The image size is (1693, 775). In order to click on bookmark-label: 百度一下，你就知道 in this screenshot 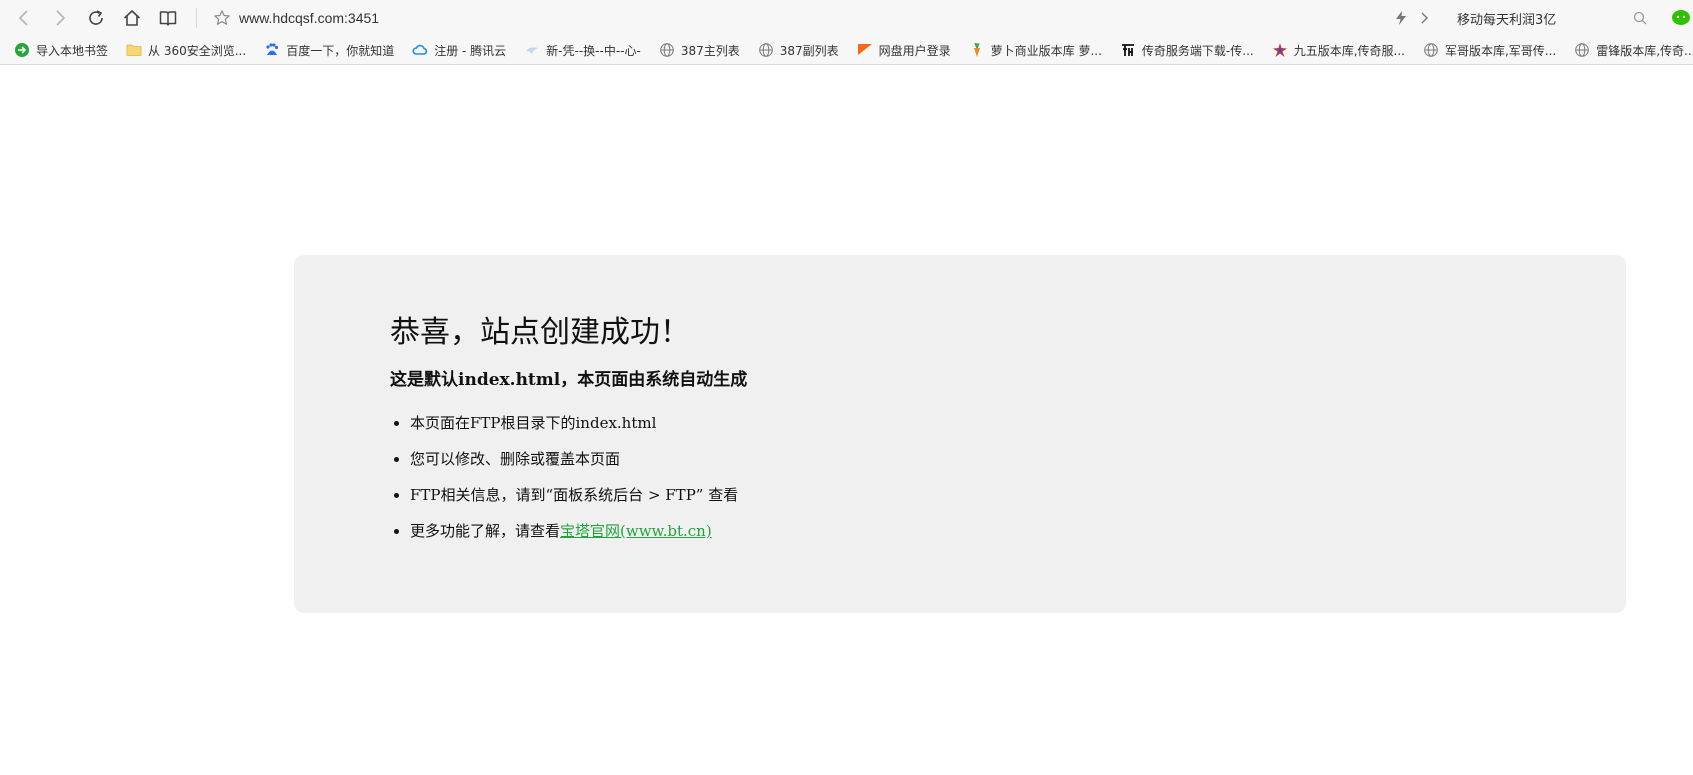, I will do `click(340, 50)`.